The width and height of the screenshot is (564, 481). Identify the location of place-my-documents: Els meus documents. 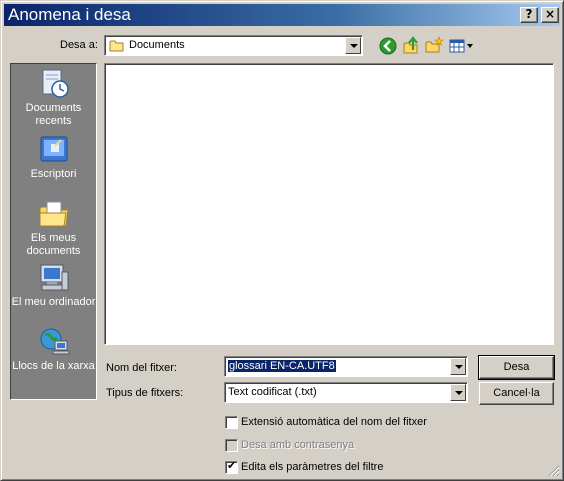
(53, 228).